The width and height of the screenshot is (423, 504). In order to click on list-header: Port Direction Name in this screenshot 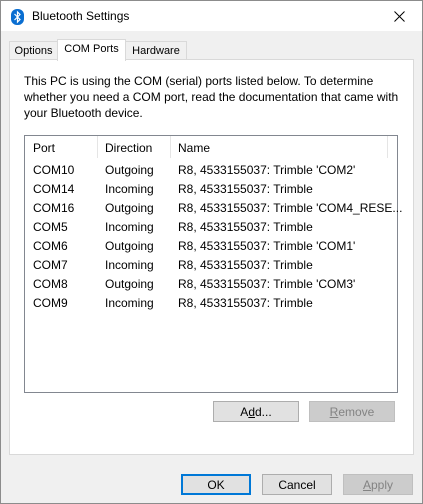, I will do `click(211, 148)`.